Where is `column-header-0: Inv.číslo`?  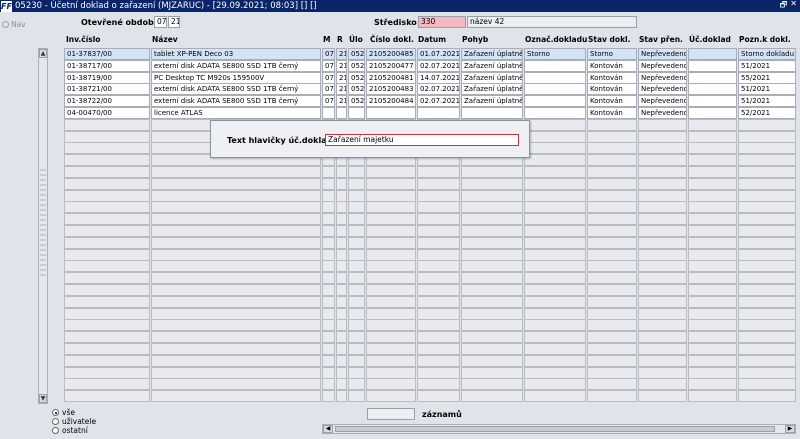
column-header-0: Inv.číslo is located at coordinates (83, 39).